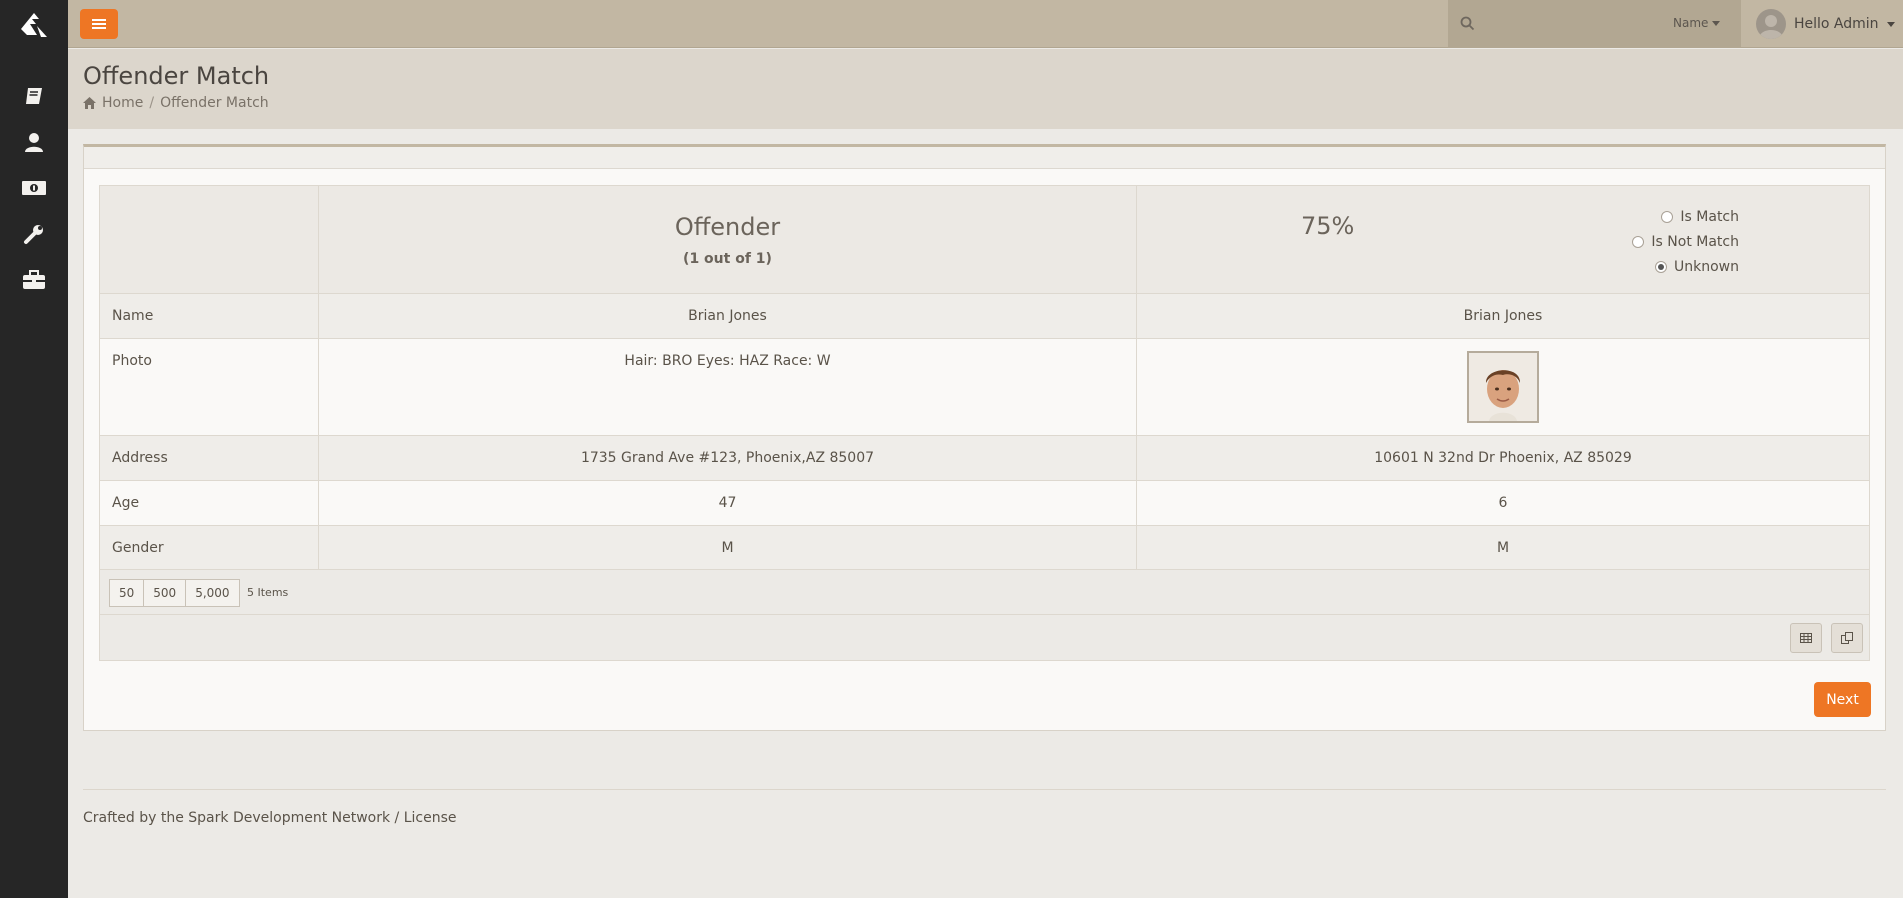 This screenshot has width=1903, height=898. I want to click on search-area: Name, so click(1594, 24).